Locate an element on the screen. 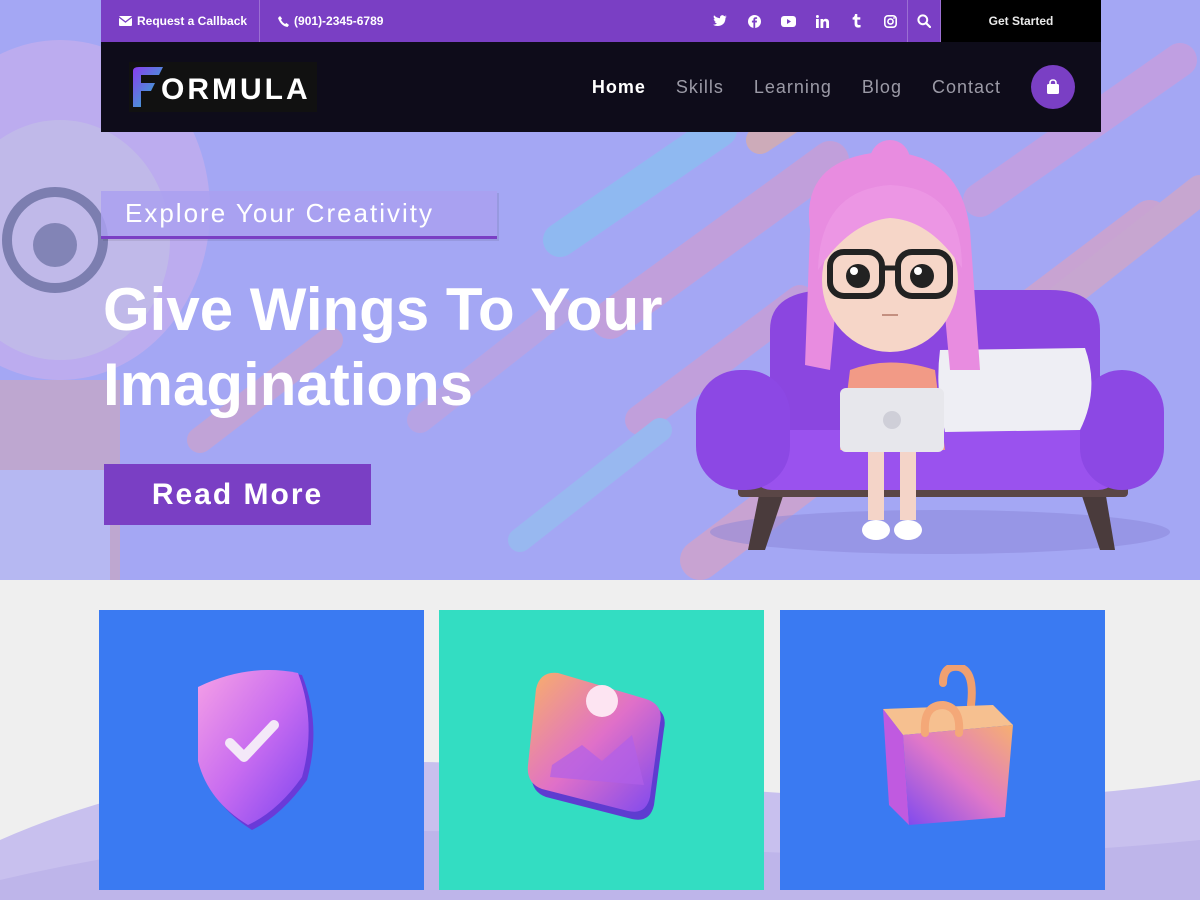  phone-icon is located at coordinates (284, 21).